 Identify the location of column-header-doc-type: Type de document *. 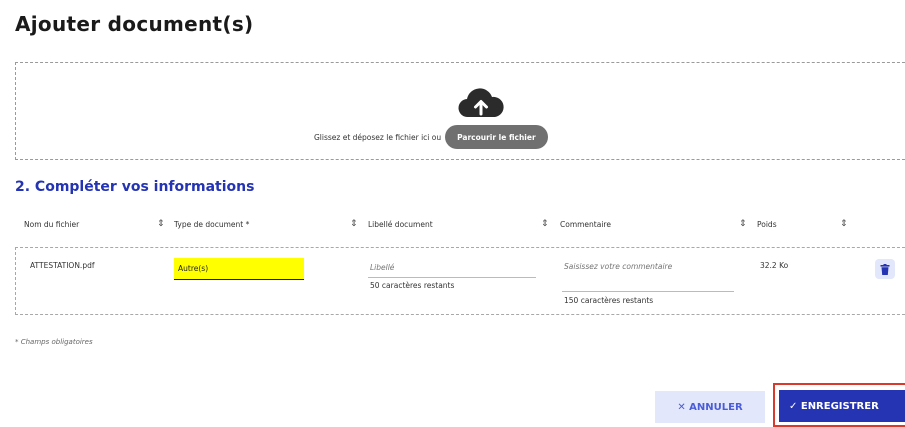
(211, 224).